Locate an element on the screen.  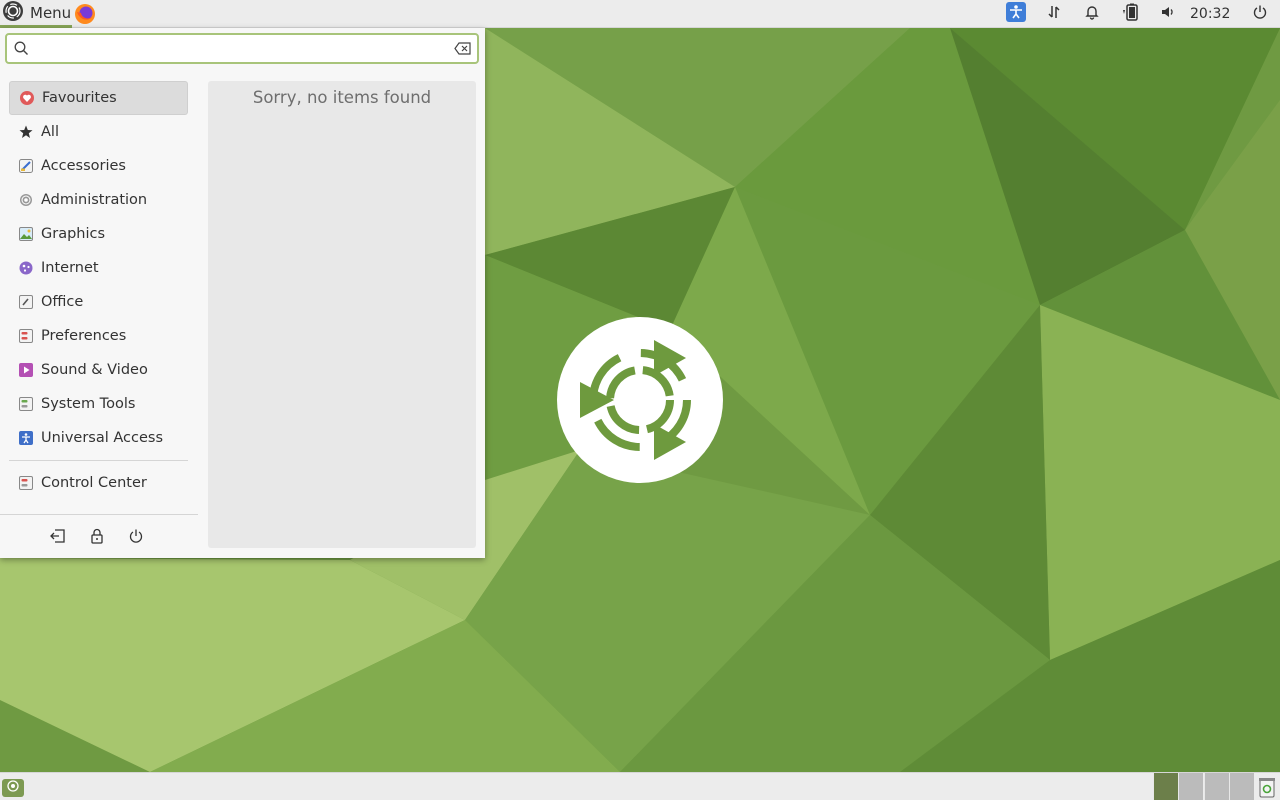
ubuntu-mate-logo is located at coordinates (640, 400).